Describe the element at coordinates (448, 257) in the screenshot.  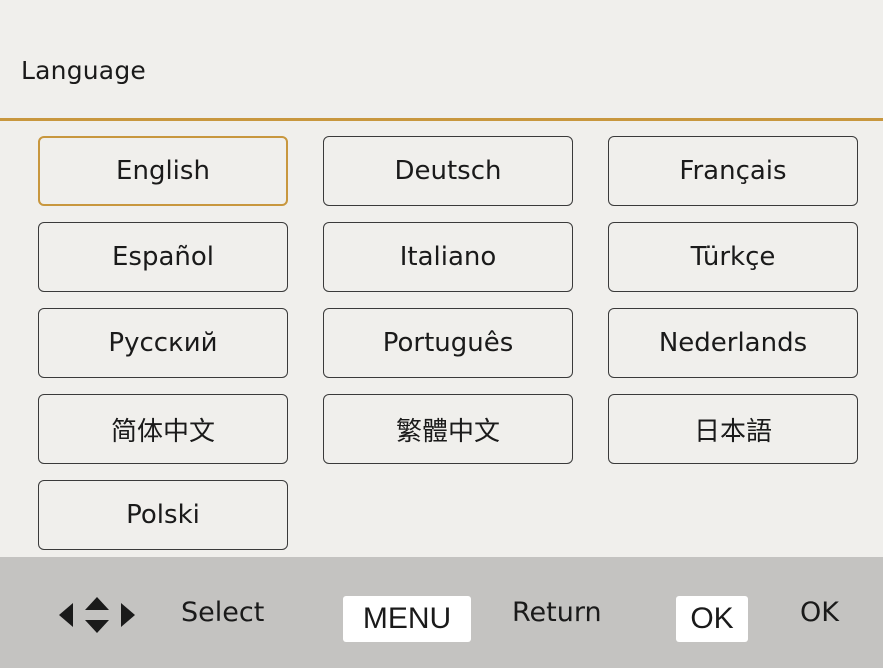
I see `language-option-italiano: Italiano` at that location.